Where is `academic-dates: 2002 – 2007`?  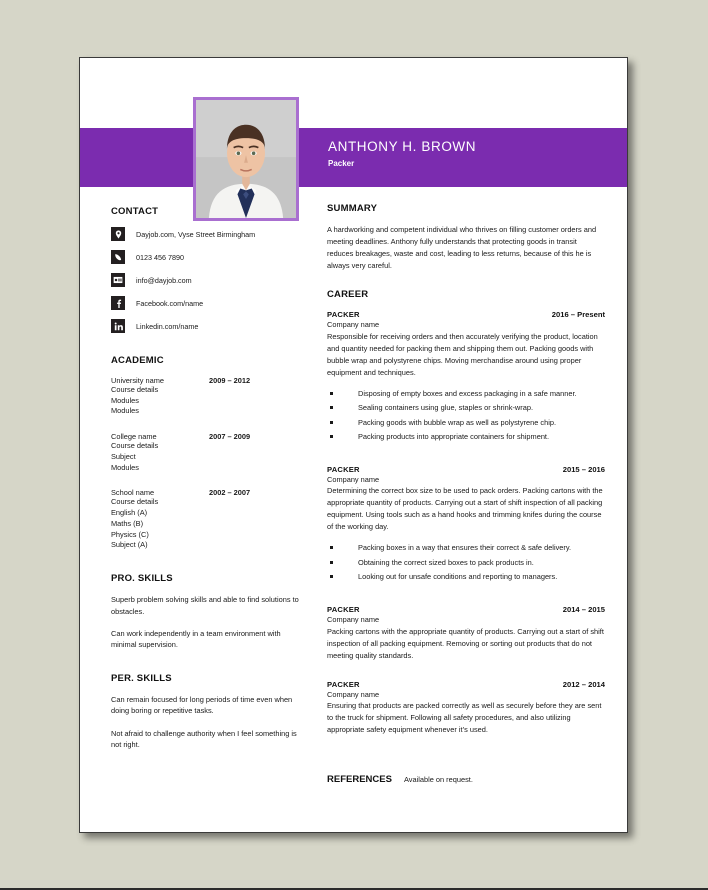 academic-dates: 2002 – 2007 is located at coordinates (230, 493).